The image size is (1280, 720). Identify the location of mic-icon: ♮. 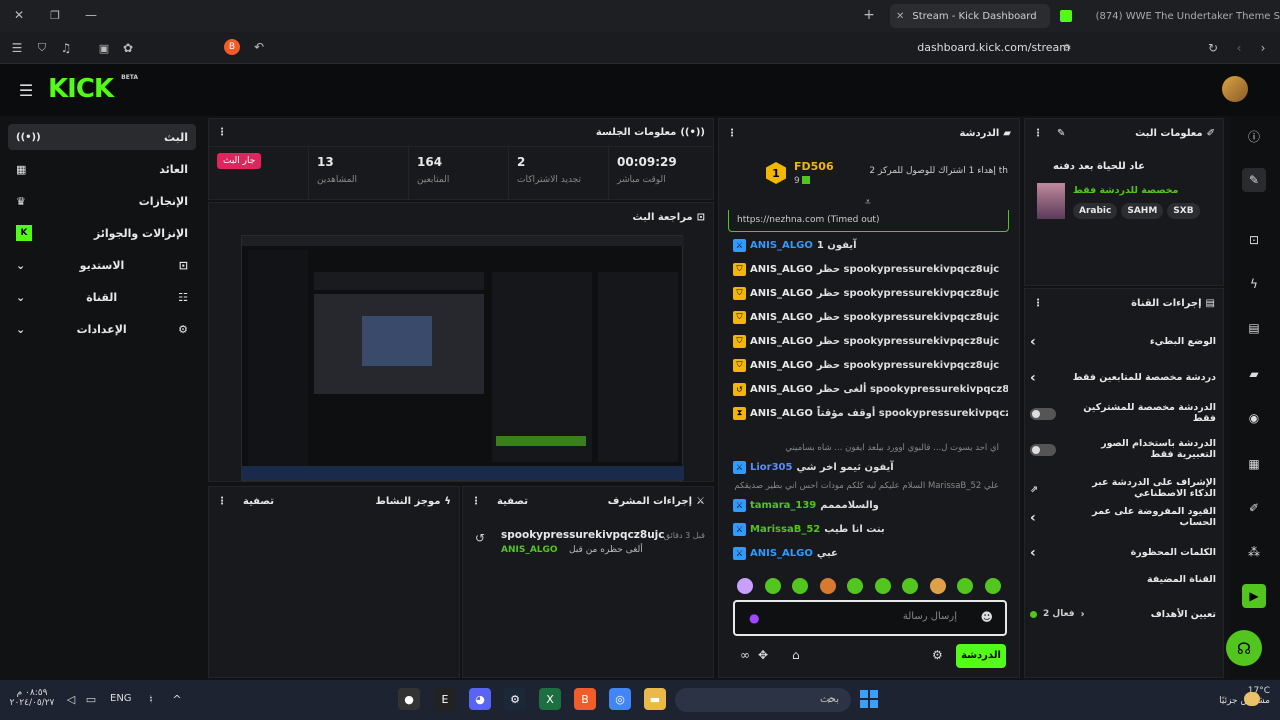
(151, 699).